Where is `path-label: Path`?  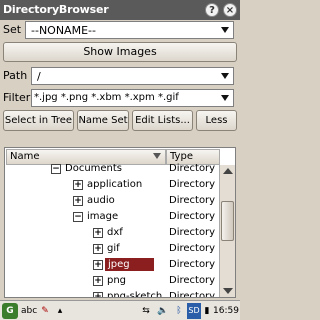
path-label: Path is located at coordinates (15, 75).